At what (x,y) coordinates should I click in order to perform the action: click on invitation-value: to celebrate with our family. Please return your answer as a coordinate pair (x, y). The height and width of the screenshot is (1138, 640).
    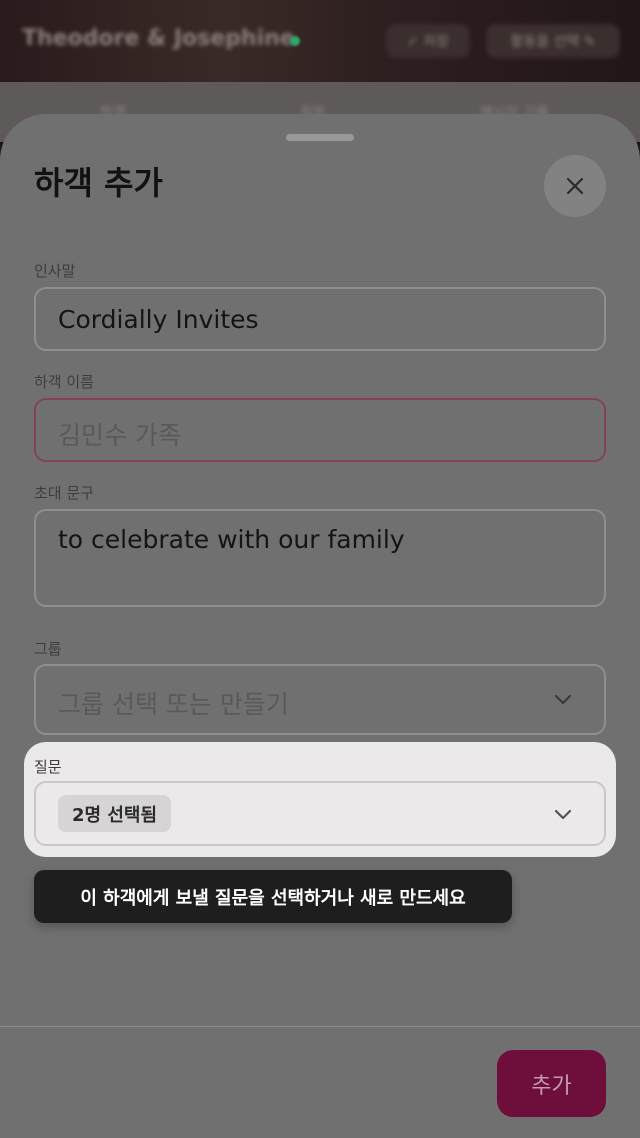
    Looking at the image, I should click on (231, 539).